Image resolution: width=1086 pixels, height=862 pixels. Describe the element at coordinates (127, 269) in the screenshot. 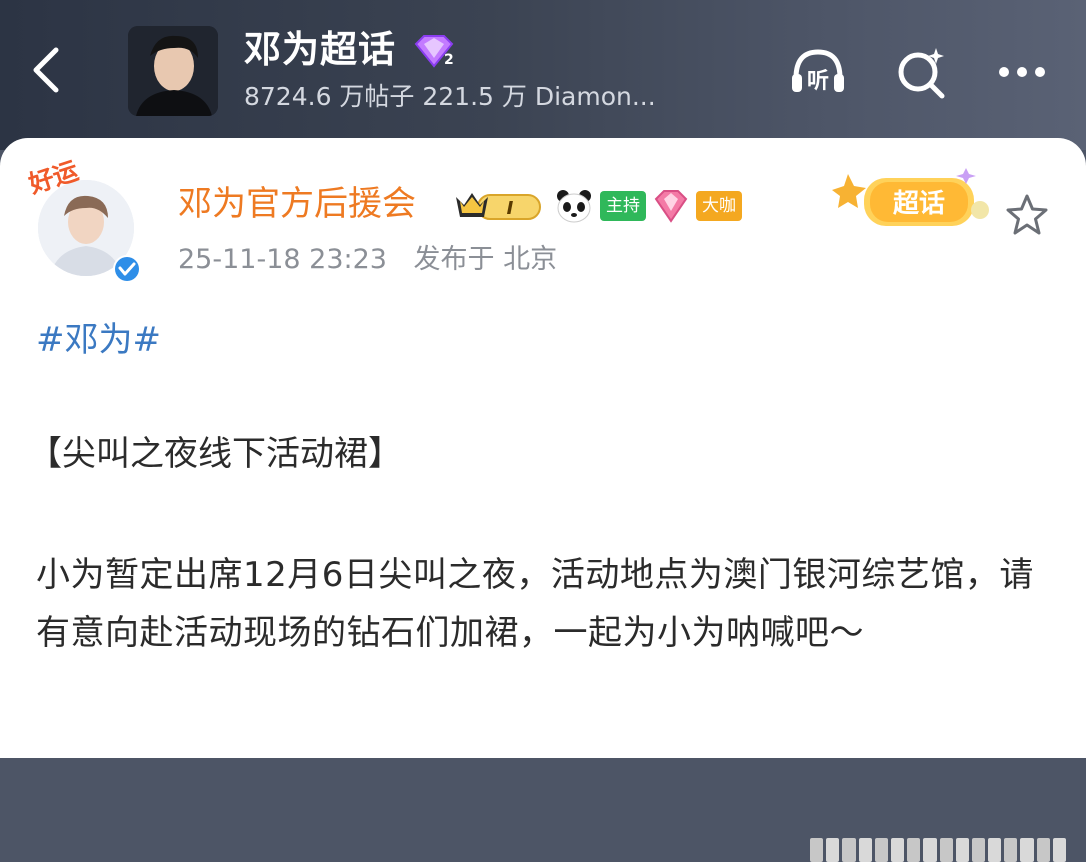

I see `verified-badge-icon` at that location.